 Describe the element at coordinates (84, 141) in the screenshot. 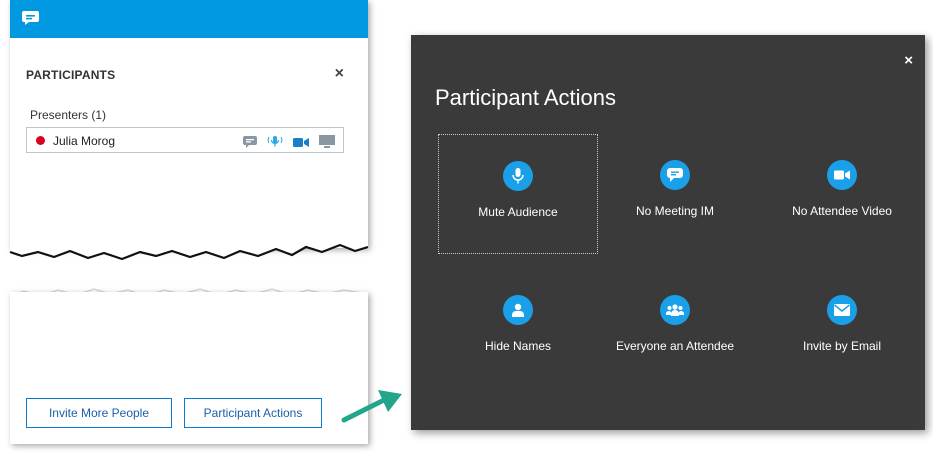

I see `presenter-name: Julia Morog` at that location.